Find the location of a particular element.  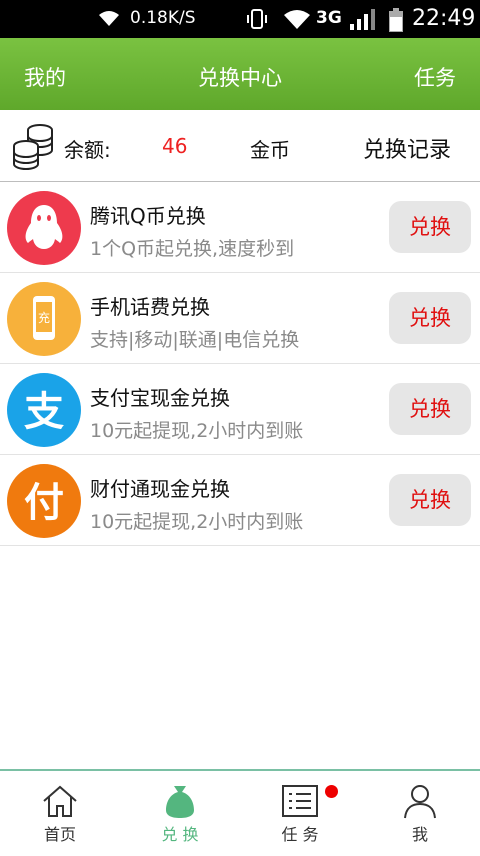

coin-stack-icon is located at coordinates (33, 148).